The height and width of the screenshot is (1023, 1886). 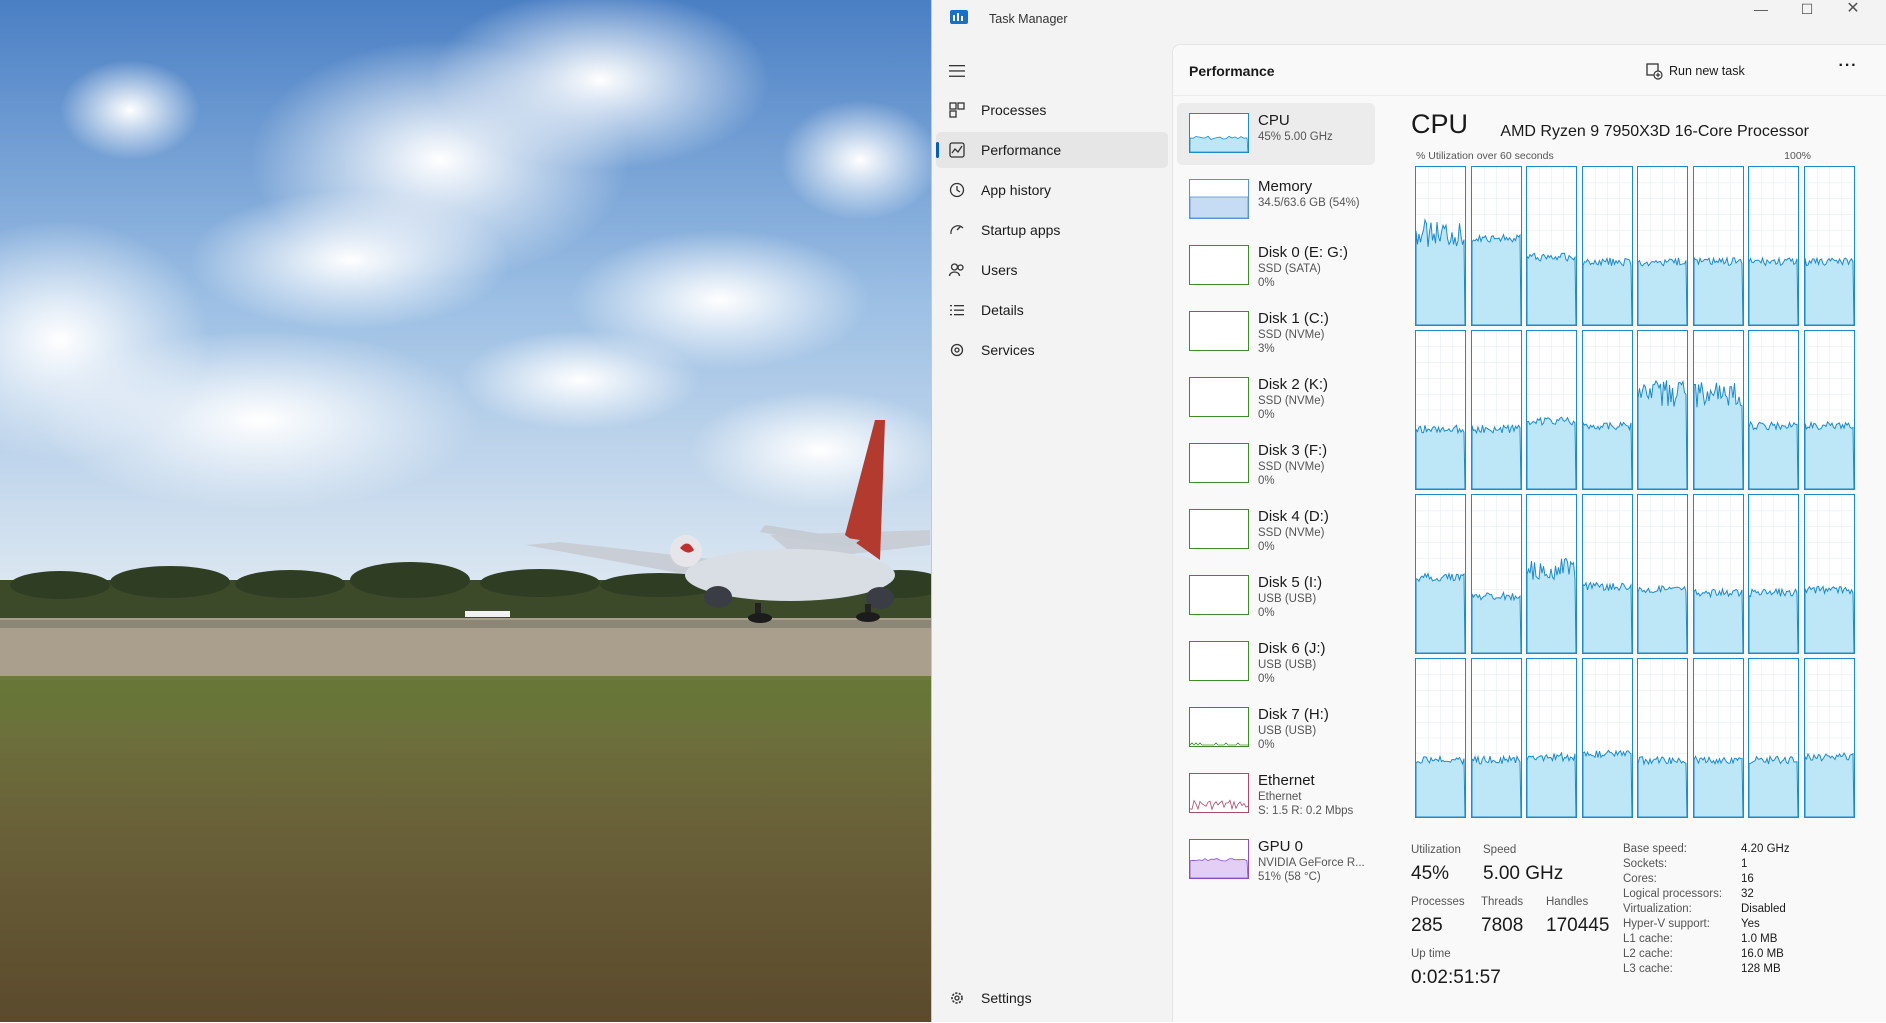 What do you see at coordinates (957, 350) in the screenshot?
I see `services-icon` at bounding box center [957, 350].